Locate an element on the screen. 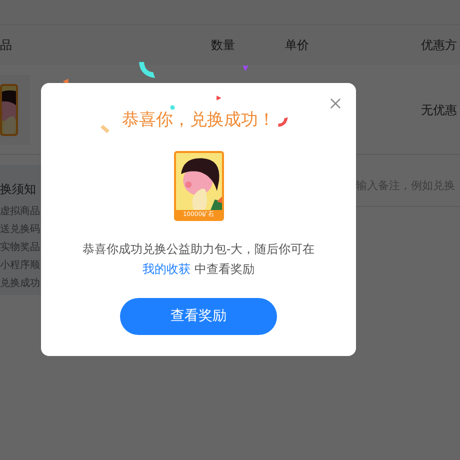 Image resolution: width=460 pixels, height=460 pixels. my-rewards-link: 我的收获 is located at coordinates (166, 269).